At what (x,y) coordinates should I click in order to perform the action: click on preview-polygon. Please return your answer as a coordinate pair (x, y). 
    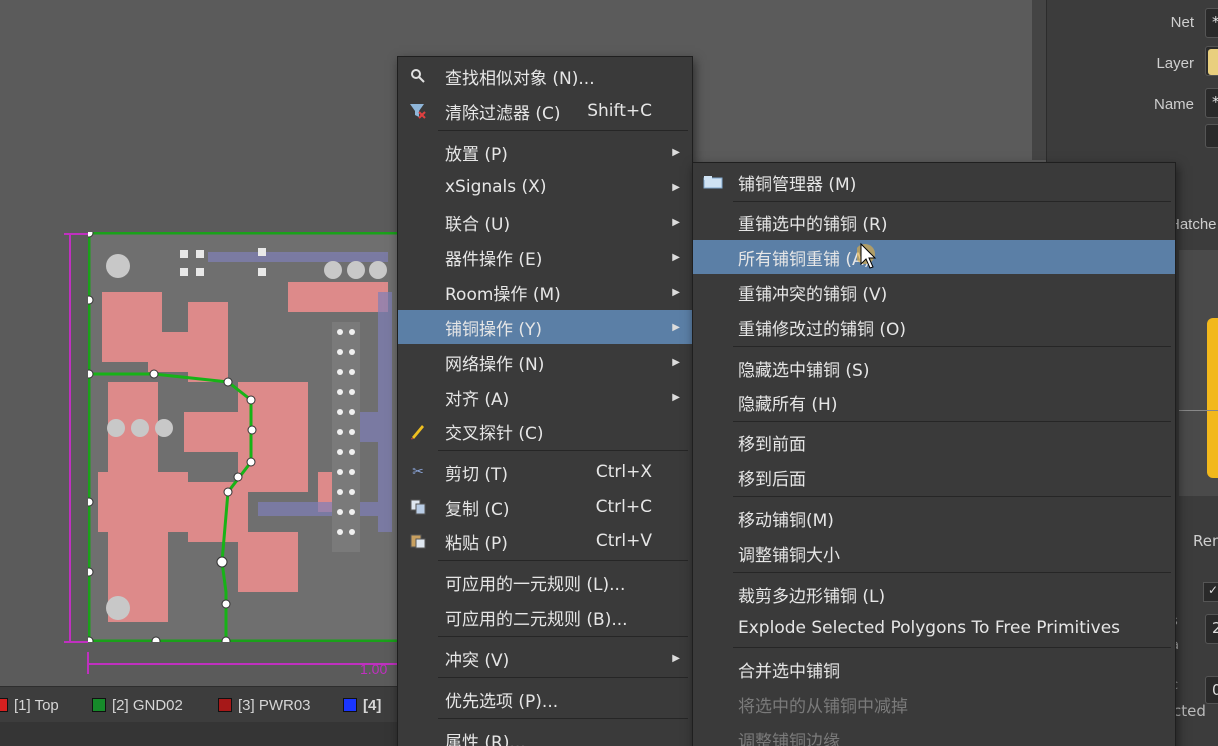
    Looking at the image, I should click on (1212, 398).